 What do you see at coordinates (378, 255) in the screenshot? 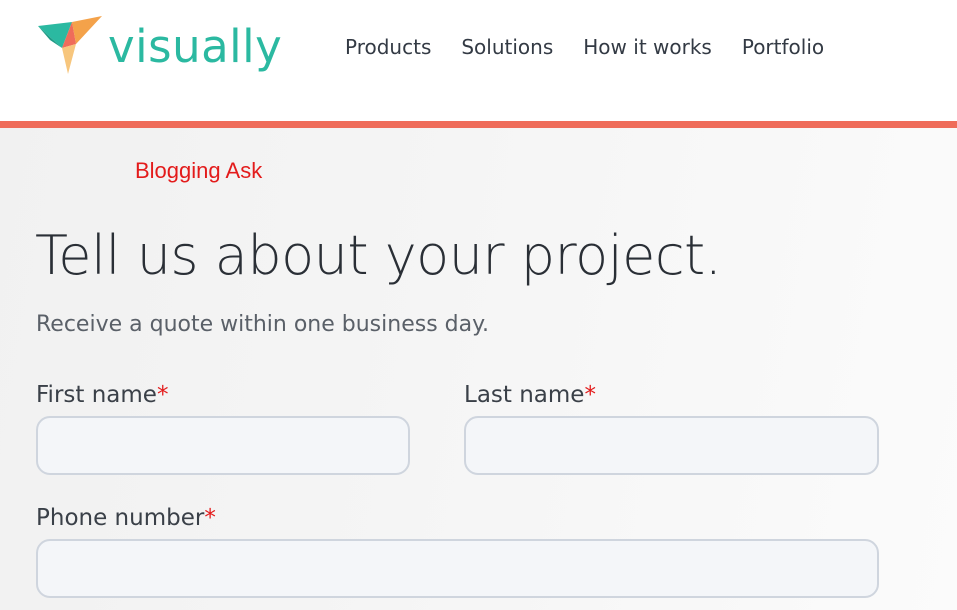
I see `page-title: Tell us about your project.` at bounding box center [378, 255].